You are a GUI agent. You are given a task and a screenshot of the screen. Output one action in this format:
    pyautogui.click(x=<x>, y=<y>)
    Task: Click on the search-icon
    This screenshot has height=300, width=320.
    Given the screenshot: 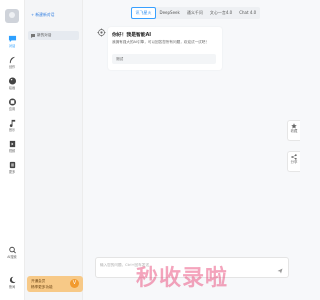 What is the action you would take?
    pyautogui.click(x=12, y=250)
    